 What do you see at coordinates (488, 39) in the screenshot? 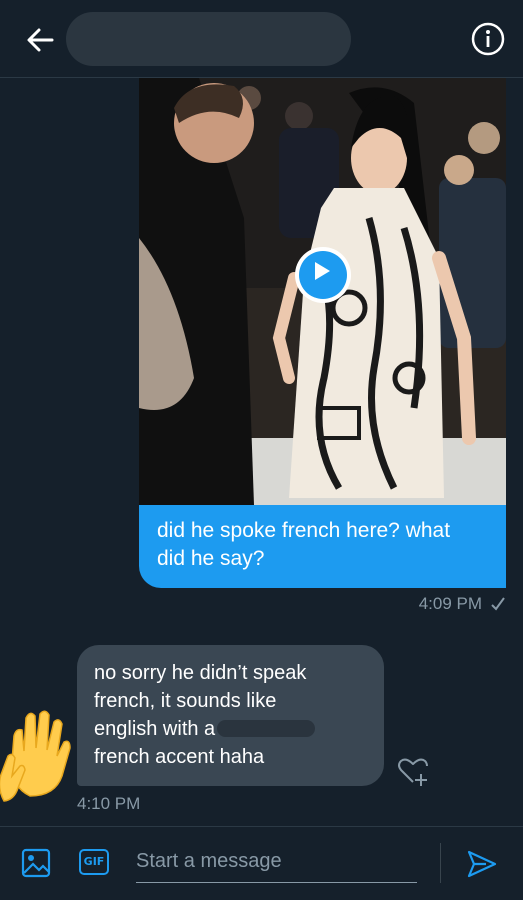
I see `info-circle-icon` at bounding box center [488, 39].